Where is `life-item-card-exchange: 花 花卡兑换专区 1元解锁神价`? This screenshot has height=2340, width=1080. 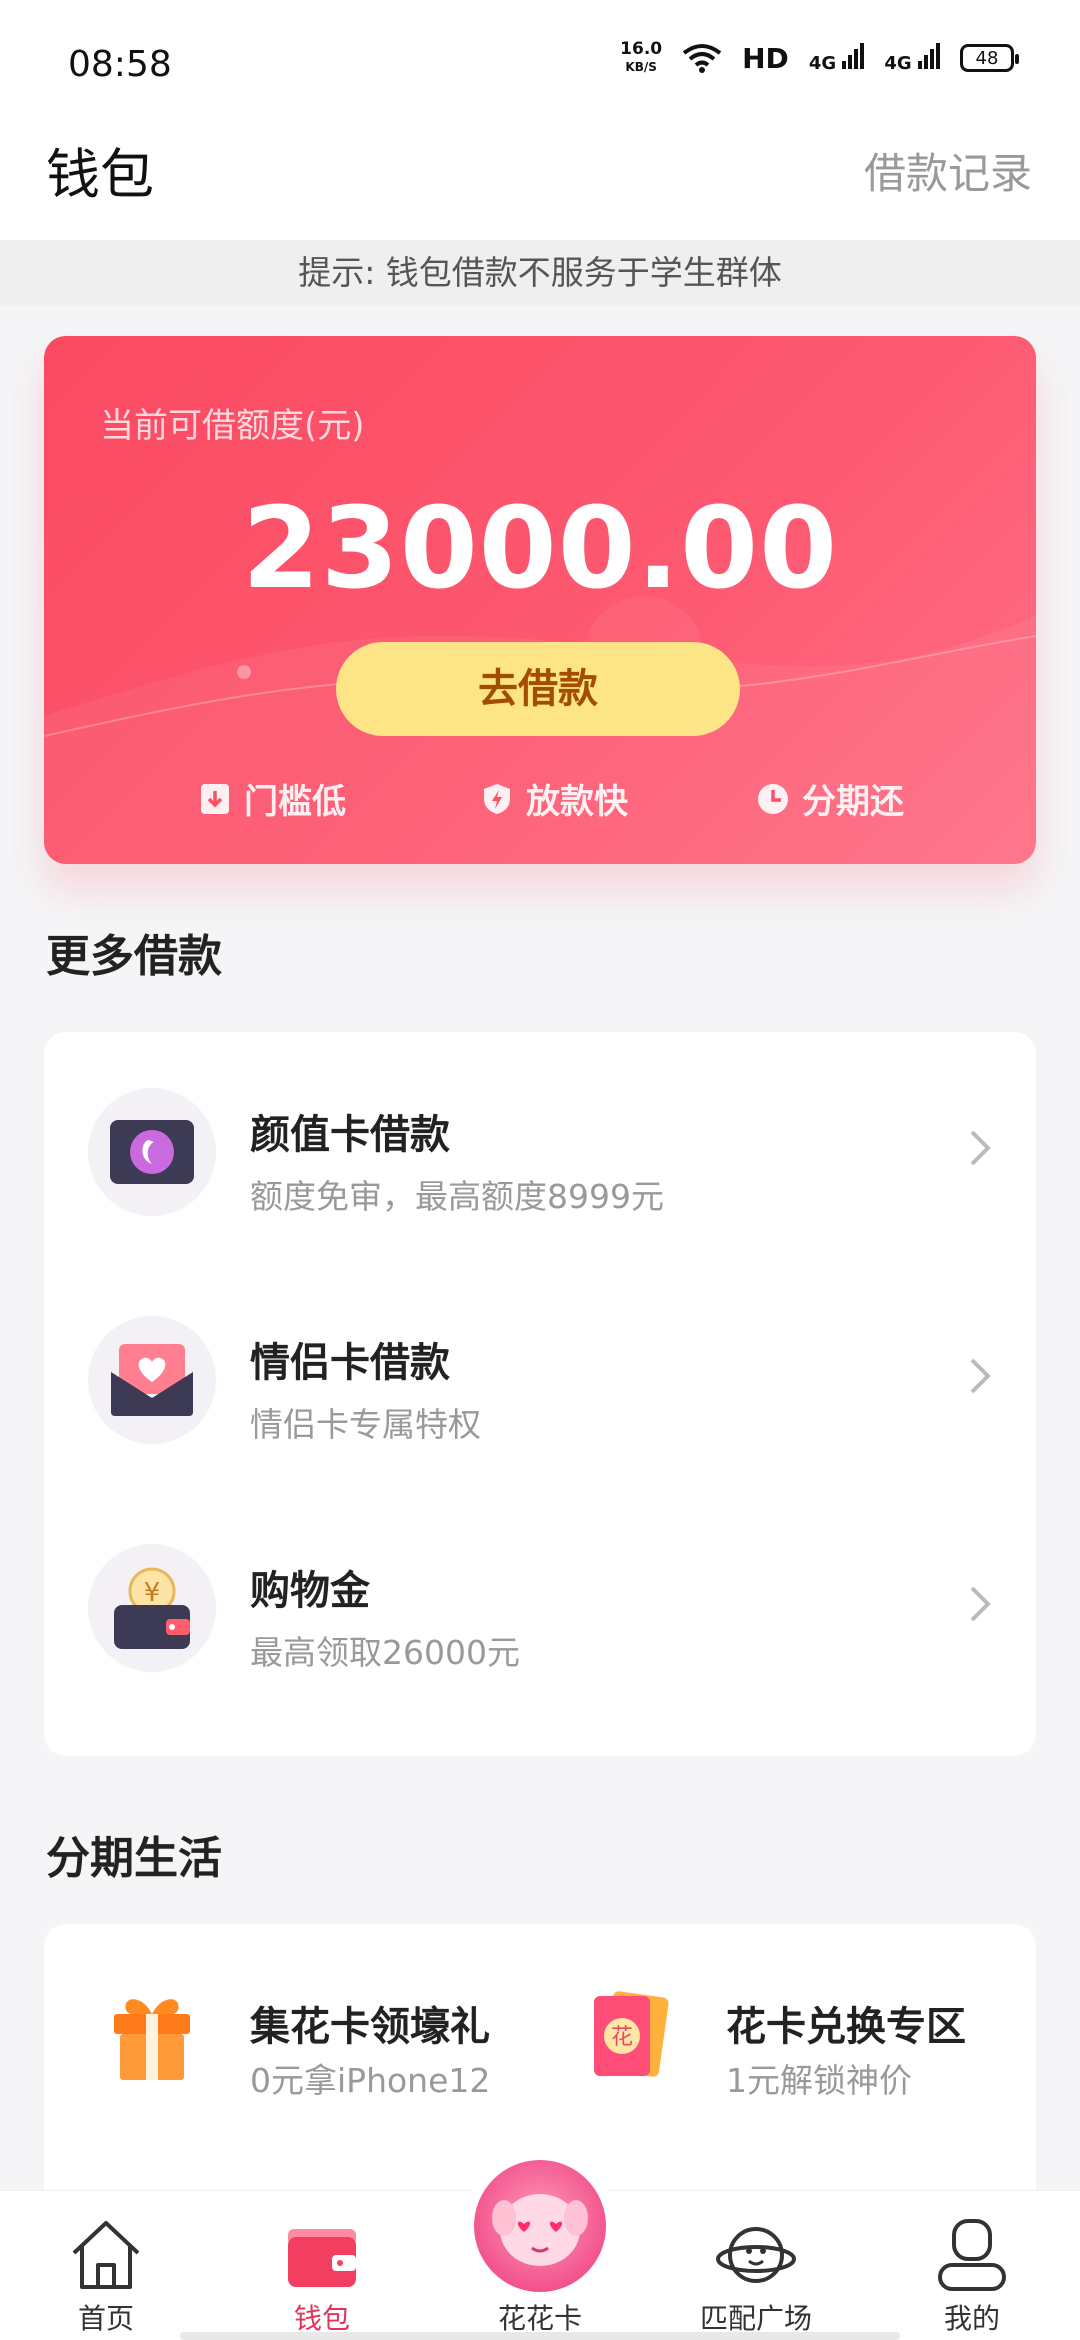
life-item-card-exchange: 花 花卡兑换专区 1元解锁神价 is located at coordinates (760, 2034).